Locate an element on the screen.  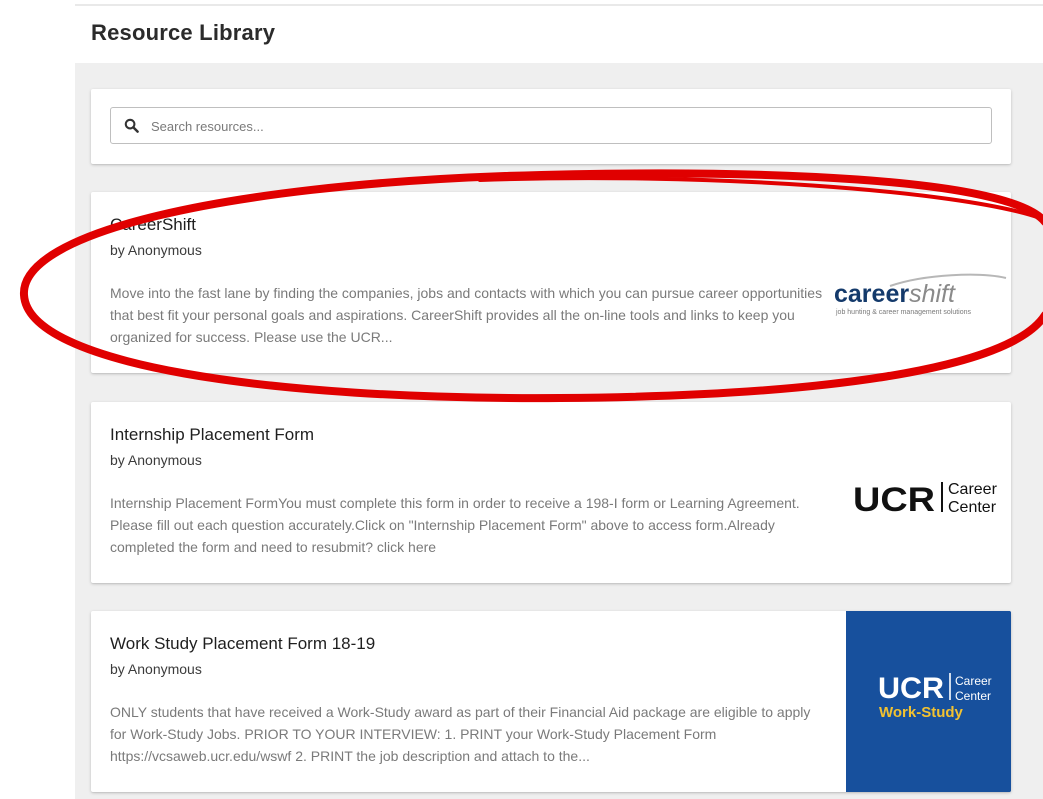
logo-word-shift: shift is located at coordinates (932, 294).